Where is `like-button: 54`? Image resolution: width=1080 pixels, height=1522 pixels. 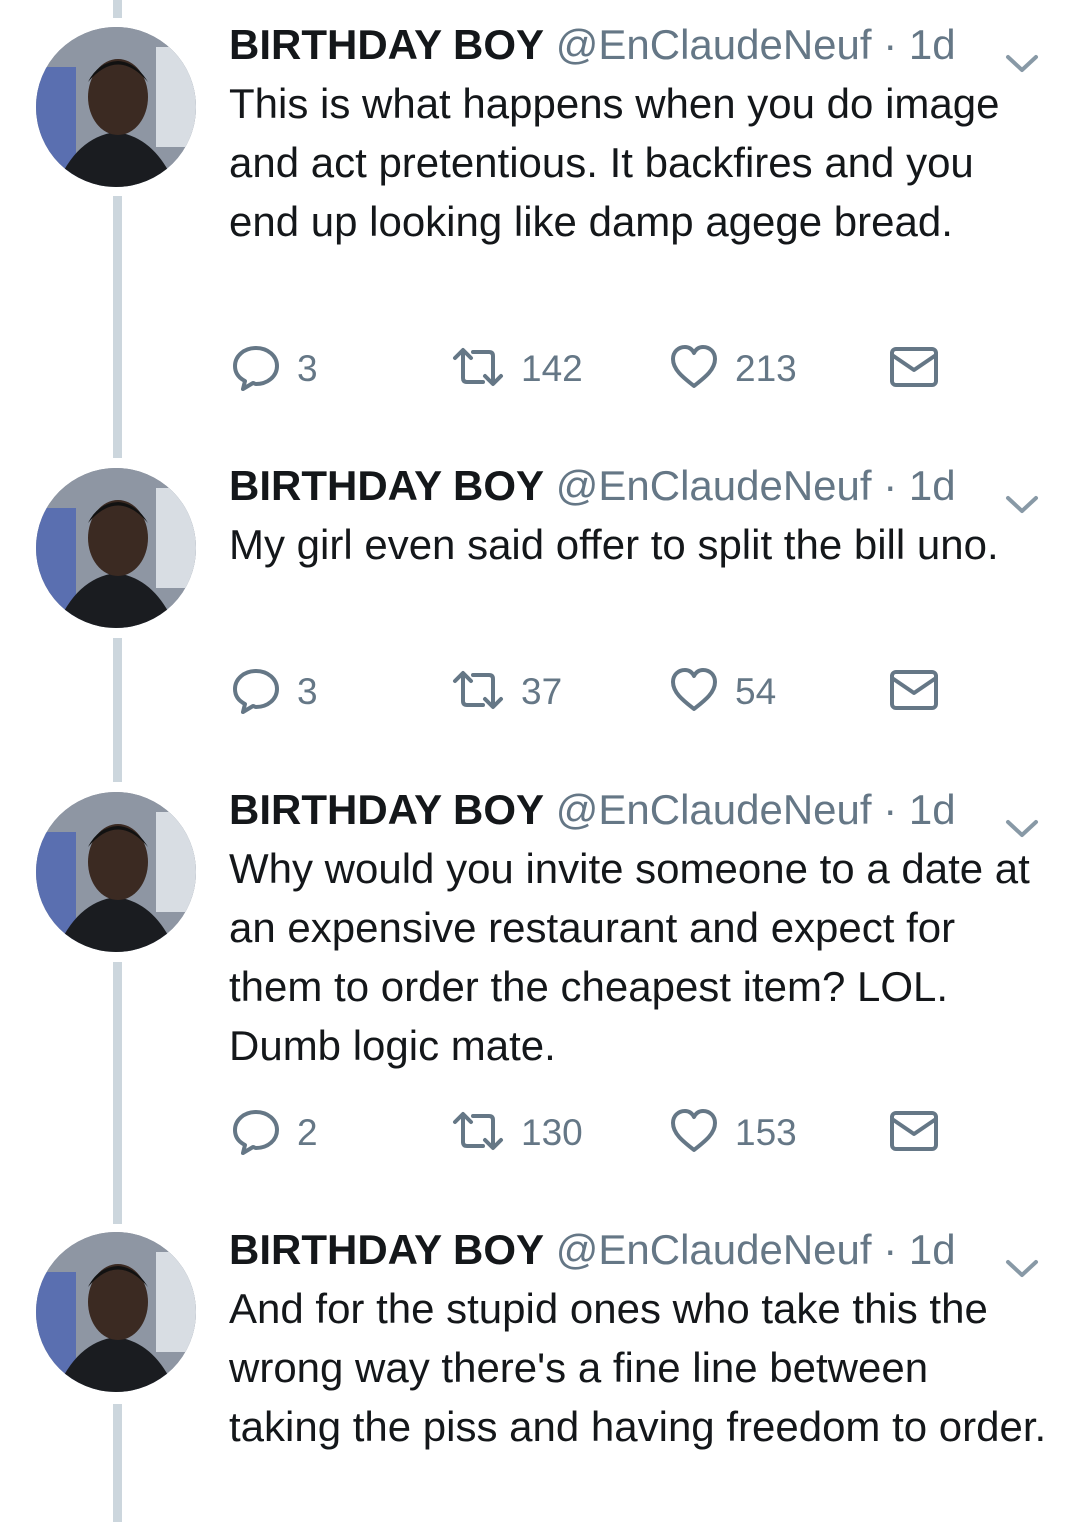
like-button: 54 is located at coordinates (722, 692).